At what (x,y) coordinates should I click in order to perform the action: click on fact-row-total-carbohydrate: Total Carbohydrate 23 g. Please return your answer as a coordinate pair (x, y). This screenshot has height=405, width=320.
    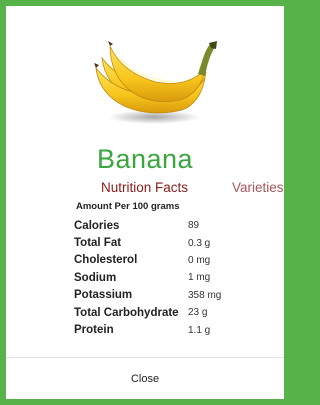
    Looking at the image, I should click on (174, 312).